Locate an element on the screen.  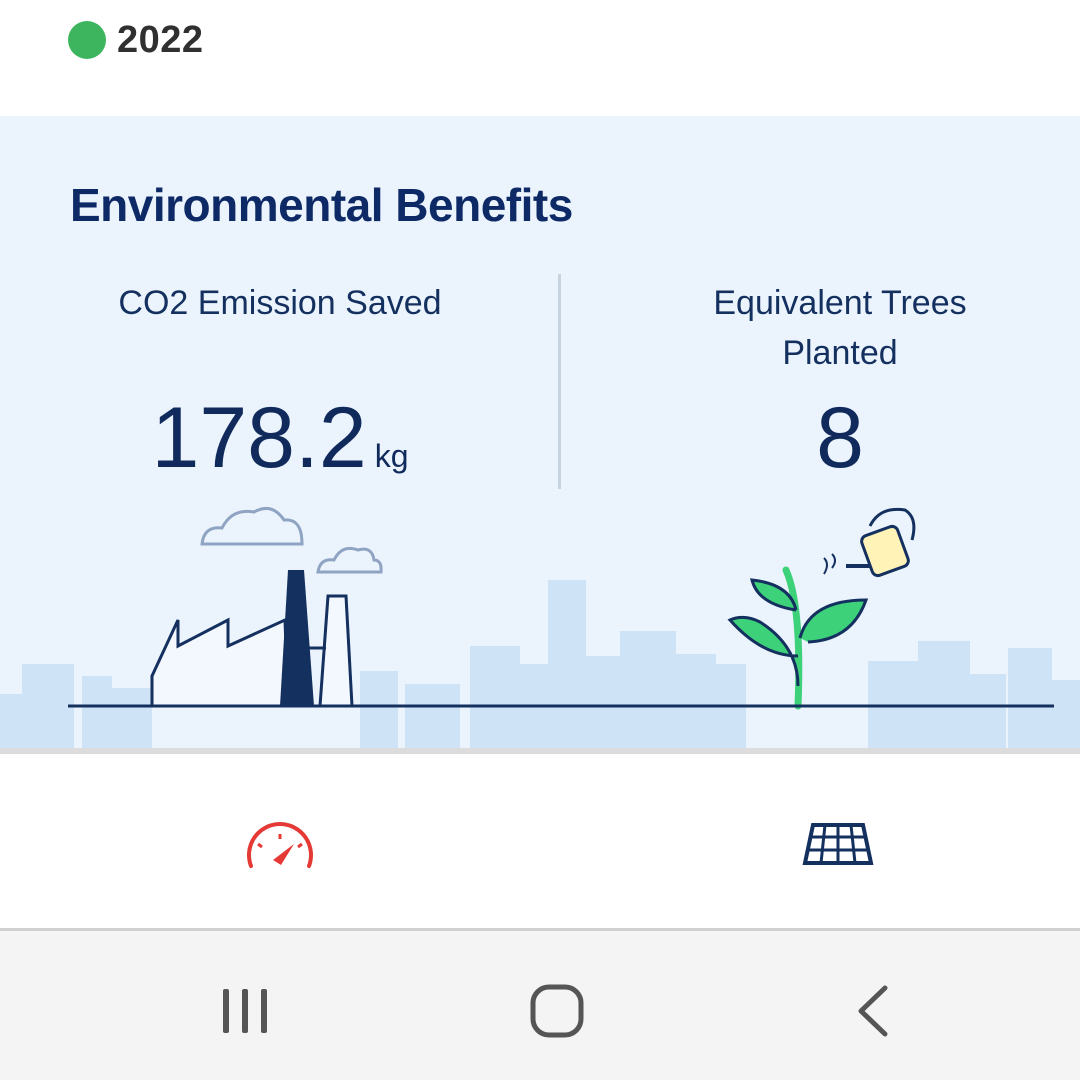
system-navigation-bar is located at coordinates (540, 1004).